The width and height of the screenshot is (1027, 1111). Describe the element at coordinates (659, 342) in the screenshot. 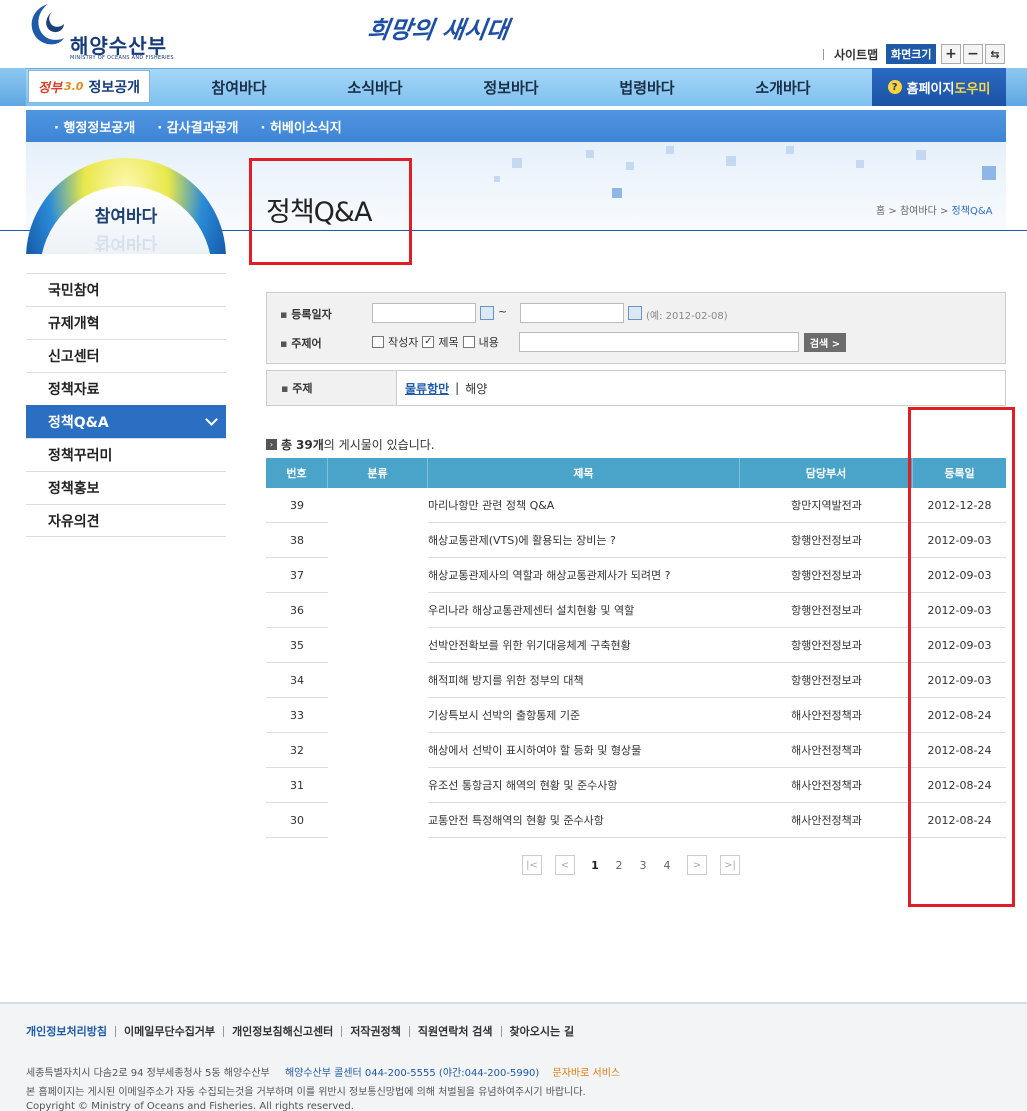

I see `keyword-input` at that location.